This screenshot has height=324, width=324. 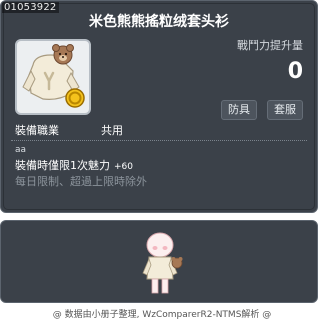 What do you see at coordinates (159, 22) in the screenshot?
I see `item-name: 米色熊熊搖粒绒套头衫` at bounding box center [159, 22].